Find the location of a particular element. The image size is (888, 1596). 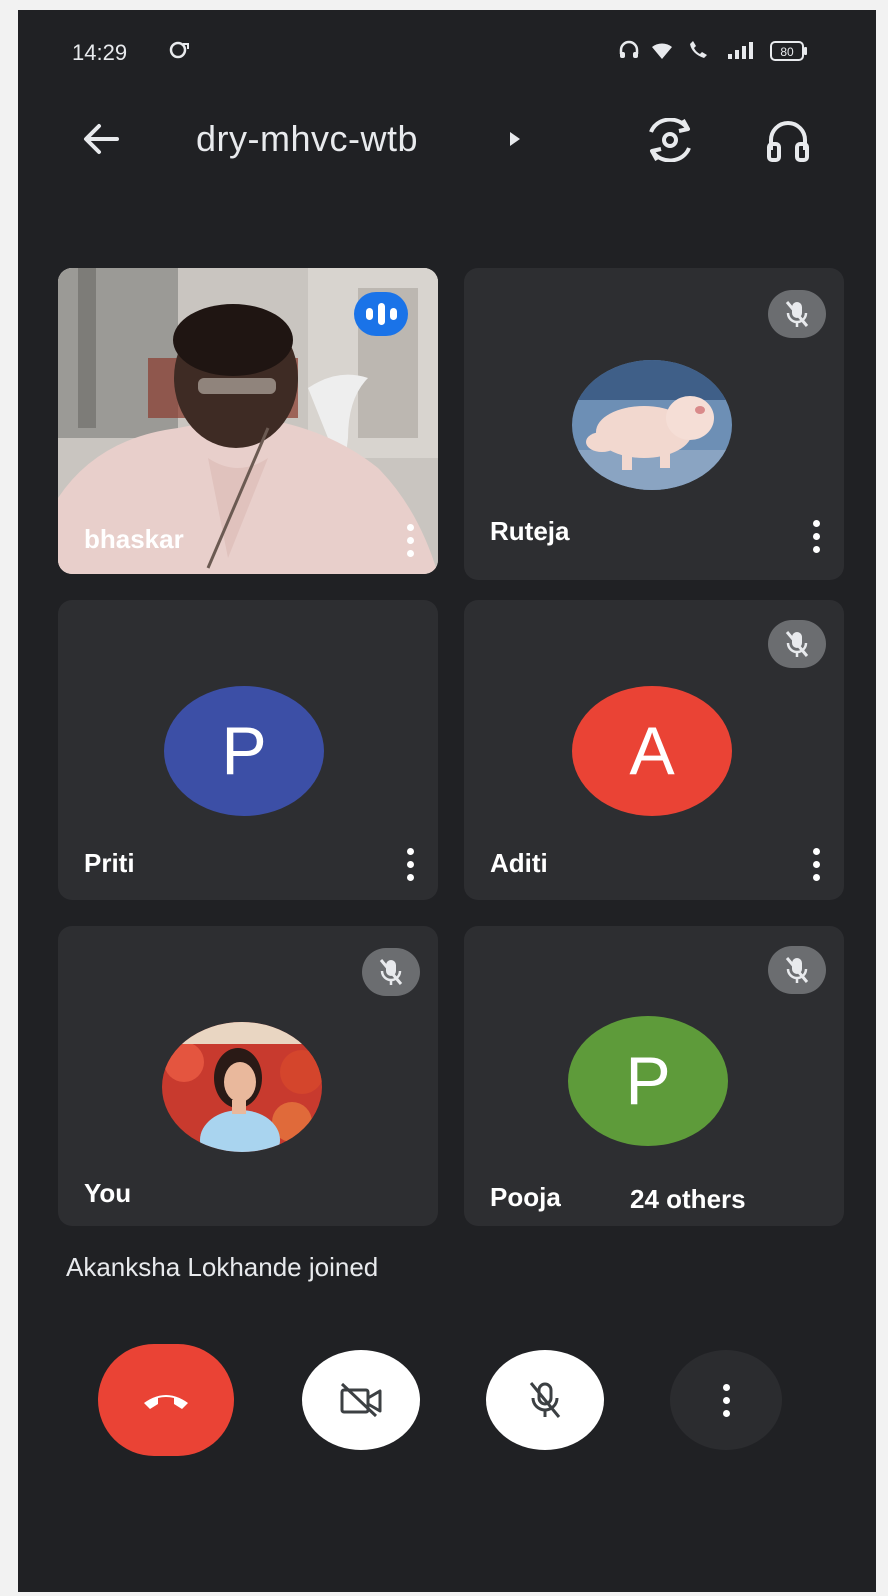

participant-name: You is located at coordinates (108, 1193).